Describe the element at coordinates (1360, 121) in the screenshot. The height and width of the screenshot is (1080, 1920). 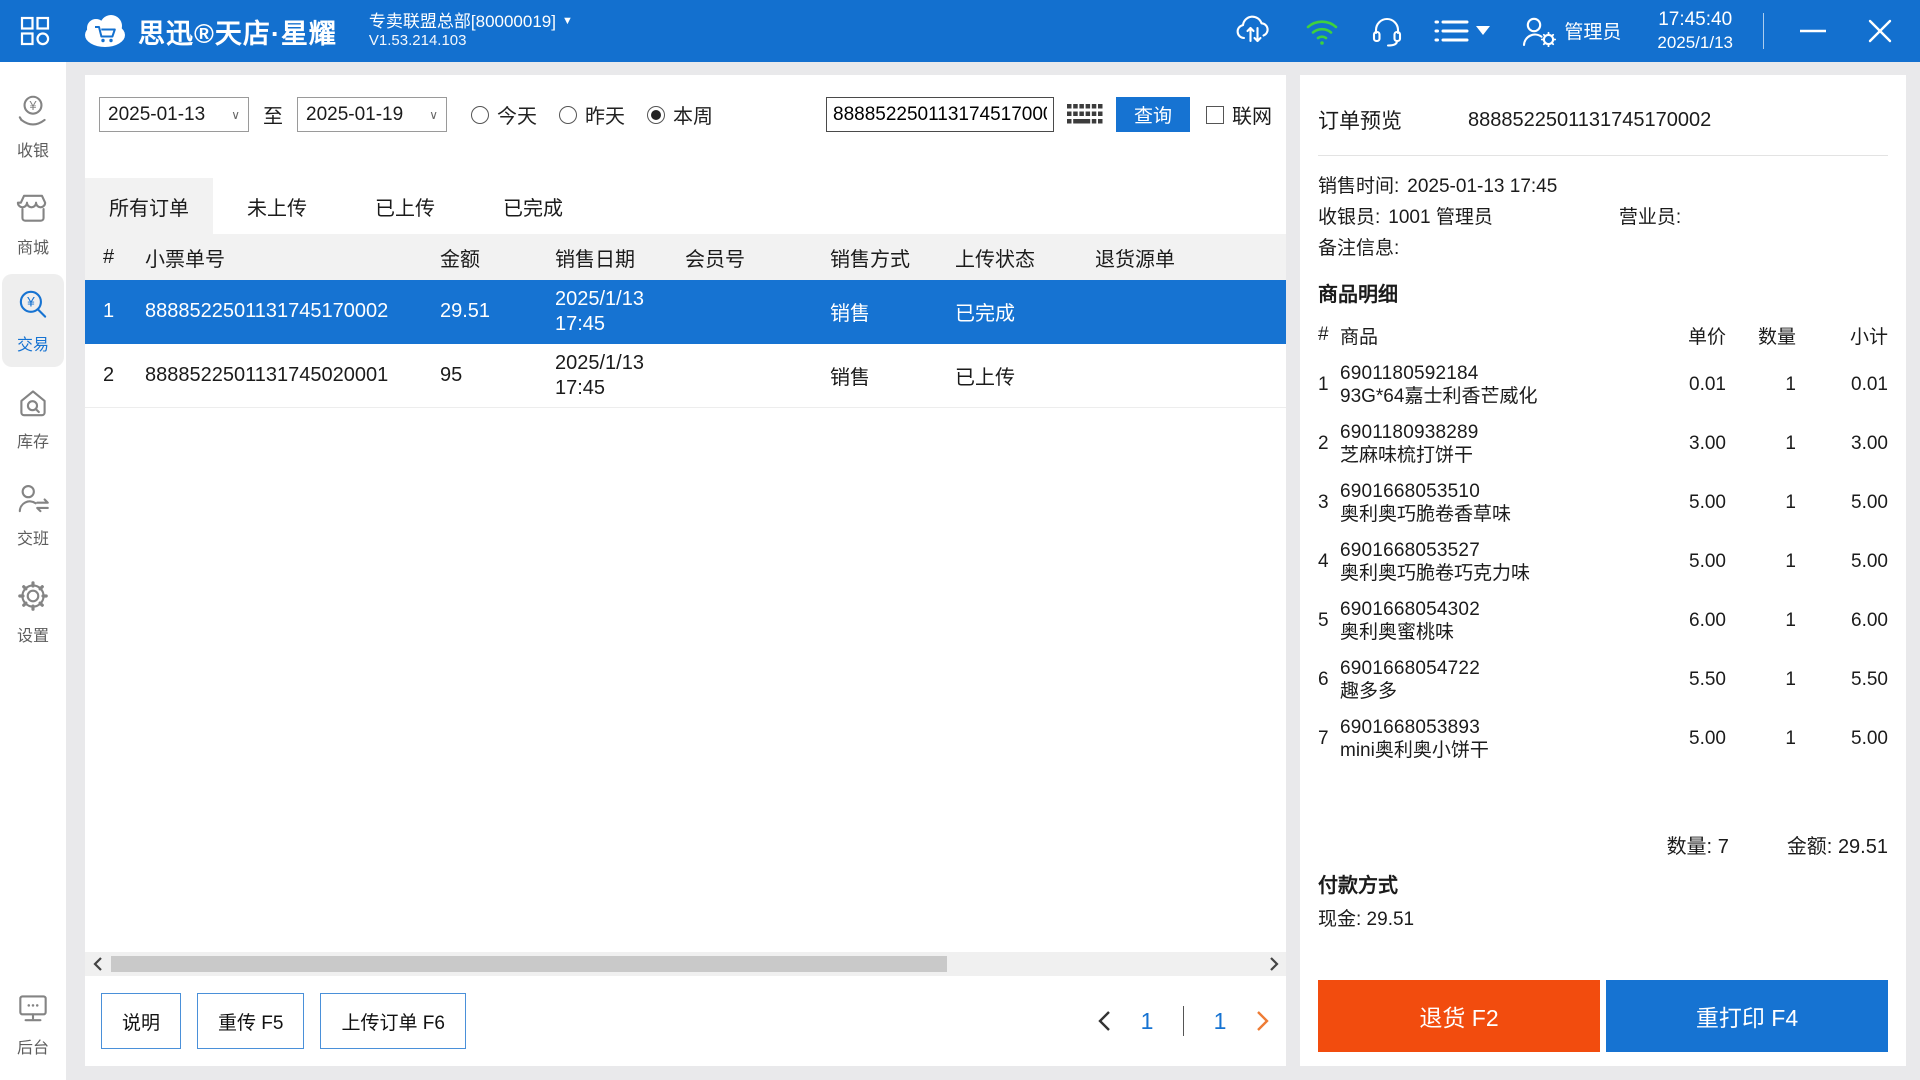
I see `preview-title: 订单预览` at that location.